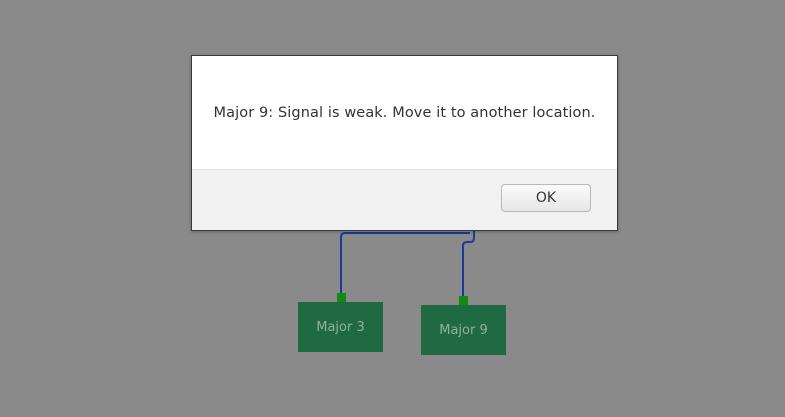 The height and width of the screenshot is (417, 785). What do you see at coordinates (404, 199) in the screenshot?
I see `alert-button-bar: OK` at bounding box center [404, 199].